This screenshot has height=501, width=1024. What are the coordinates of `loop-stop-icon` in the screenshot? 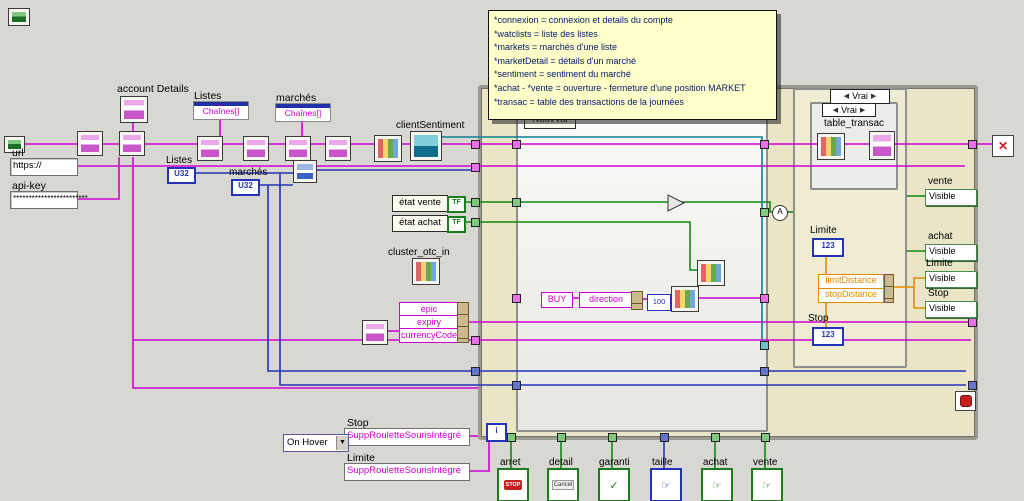 It's located at (965, 401).